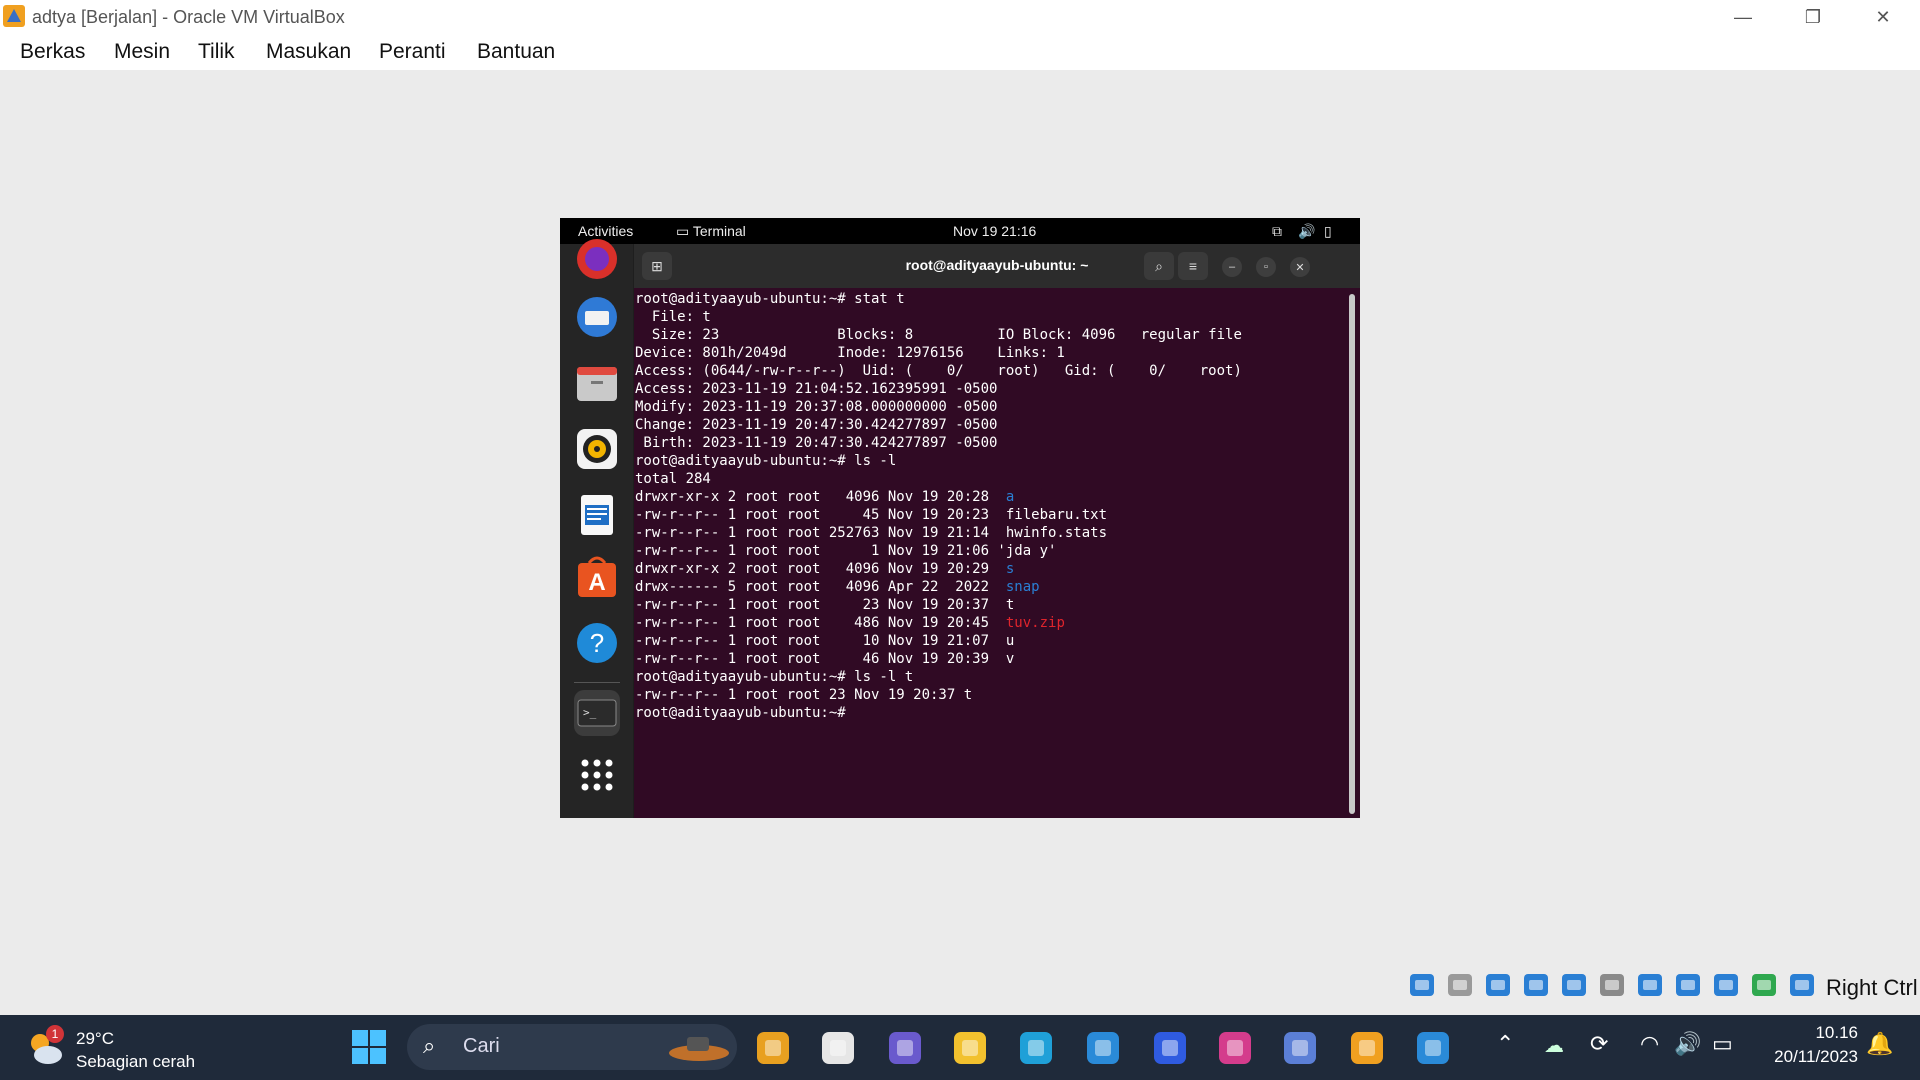  Describe the element at coordinates (820, 587) in the screenshot. I see `terminal-text: drwx------ 5 root root 4096 Apr 22 2022` at that location.